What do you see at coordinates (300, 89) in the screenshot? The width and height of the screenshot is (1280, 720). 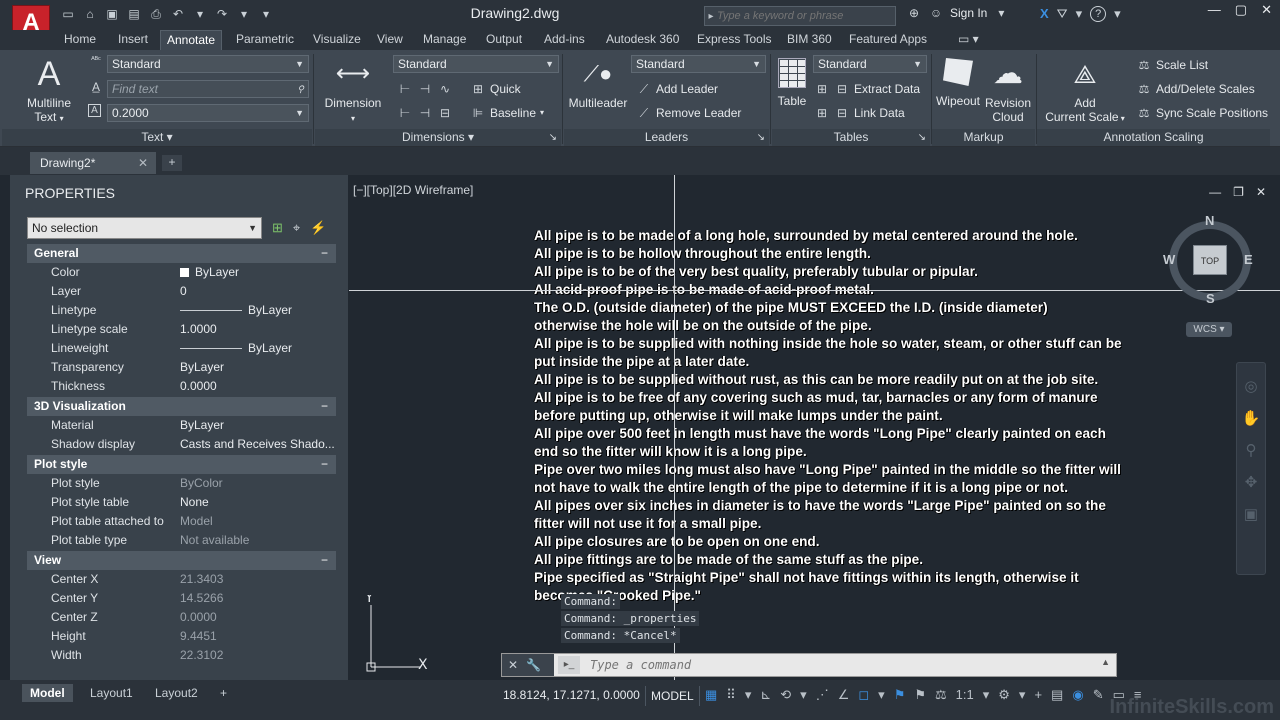 I see `find-icon: ⚲` at bounding box center [300, 89].